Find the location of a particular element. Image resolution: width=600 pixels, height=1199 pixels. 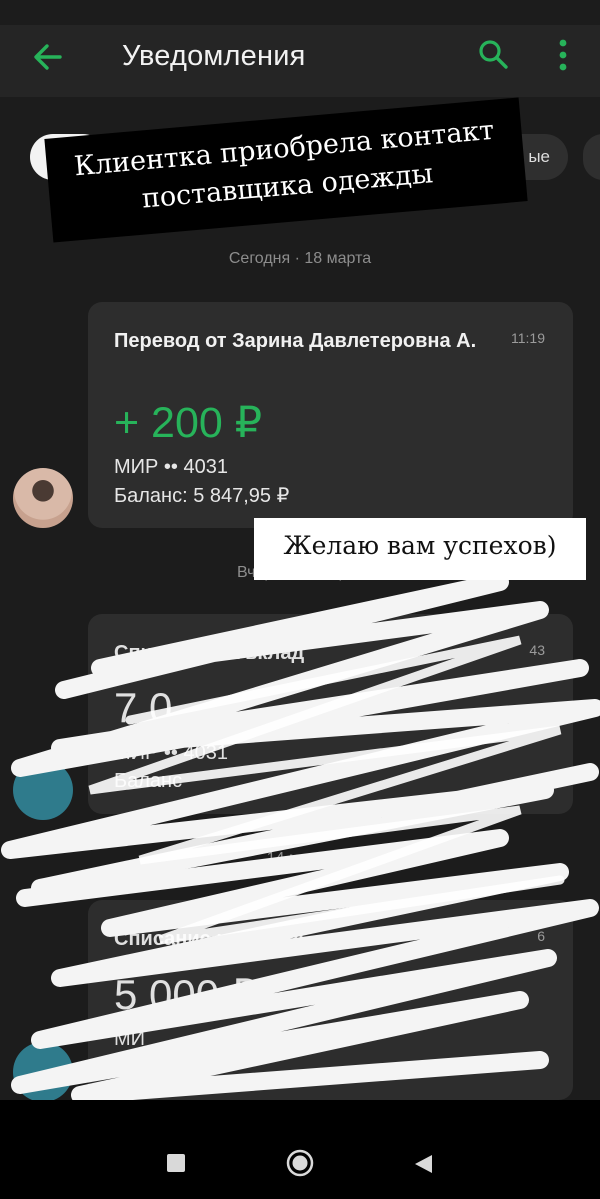

card-amount: + 200 ₽ is located at coordinates (188, 423).